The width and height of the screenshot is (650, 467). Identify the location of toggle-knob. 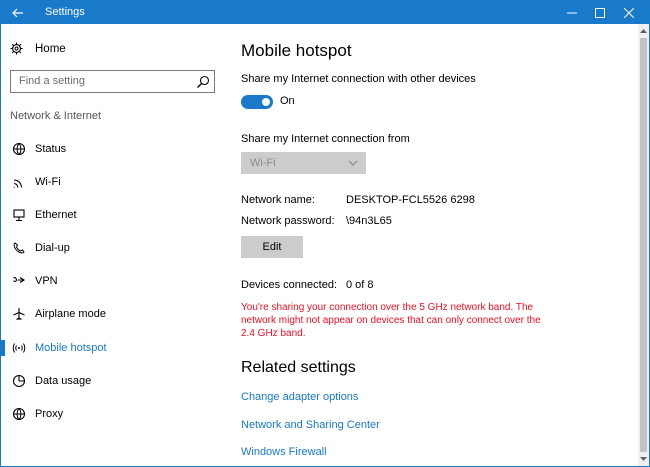
(266, 102).